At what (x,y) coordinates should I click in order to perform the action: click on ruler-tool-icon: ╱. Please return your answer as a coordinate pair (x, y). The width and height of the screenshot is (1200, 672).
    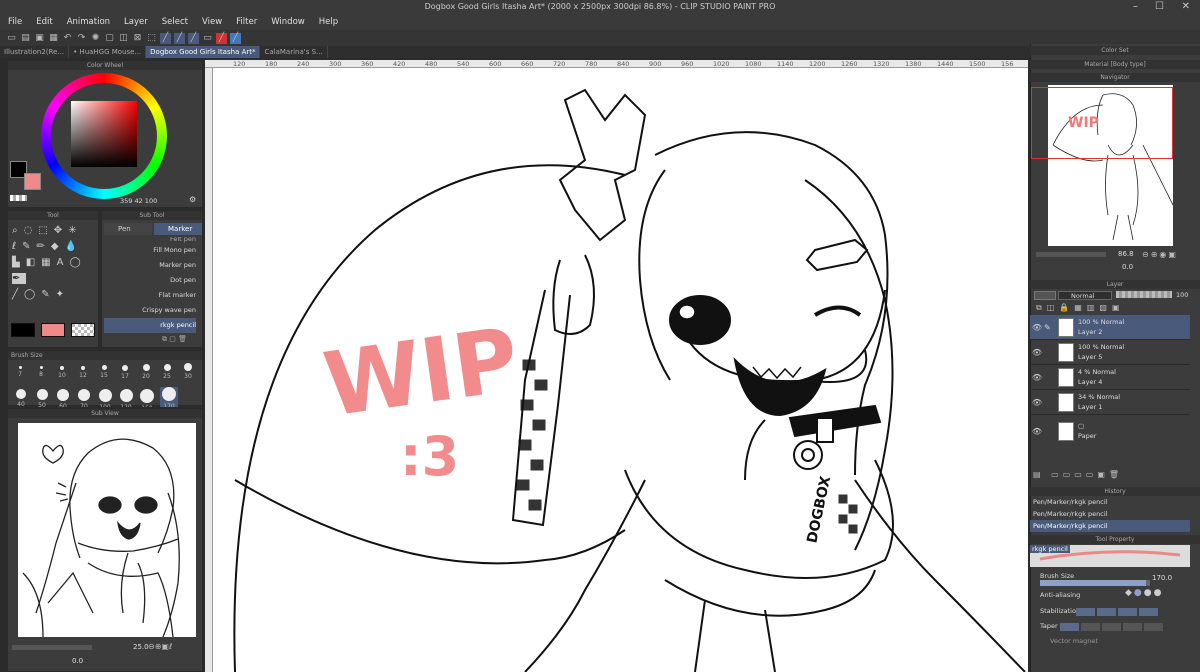
    Looking at the image, I should click on (18, 294).